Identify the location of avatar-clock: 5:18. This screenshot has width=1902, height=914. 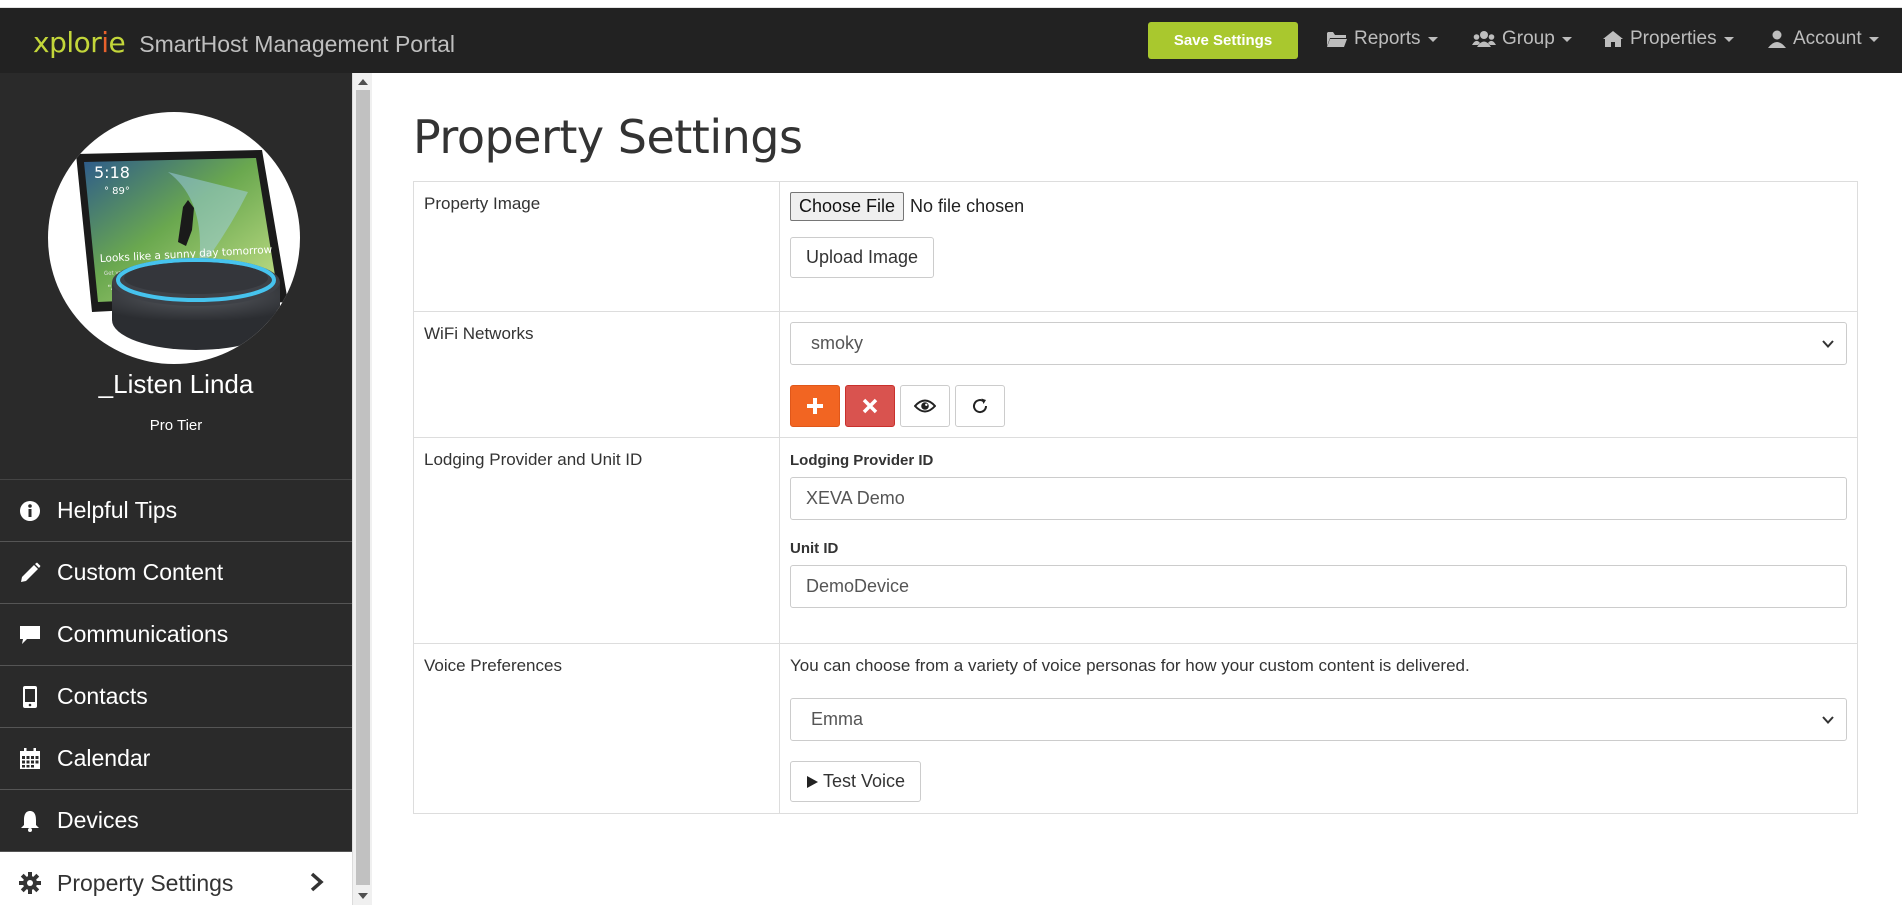
(112, 172).